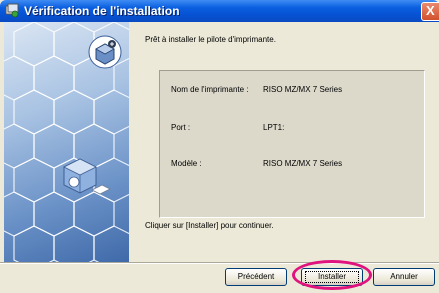 Image resolution: width=439 pixels, height=293 pixels. Describe the element at coordinates (87, 176) in the screenshot. I see `cube-icon` at that location.